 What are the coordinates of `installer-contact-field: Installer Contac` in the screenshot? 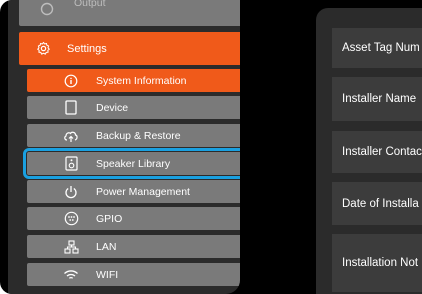 It's located at (377, 152).